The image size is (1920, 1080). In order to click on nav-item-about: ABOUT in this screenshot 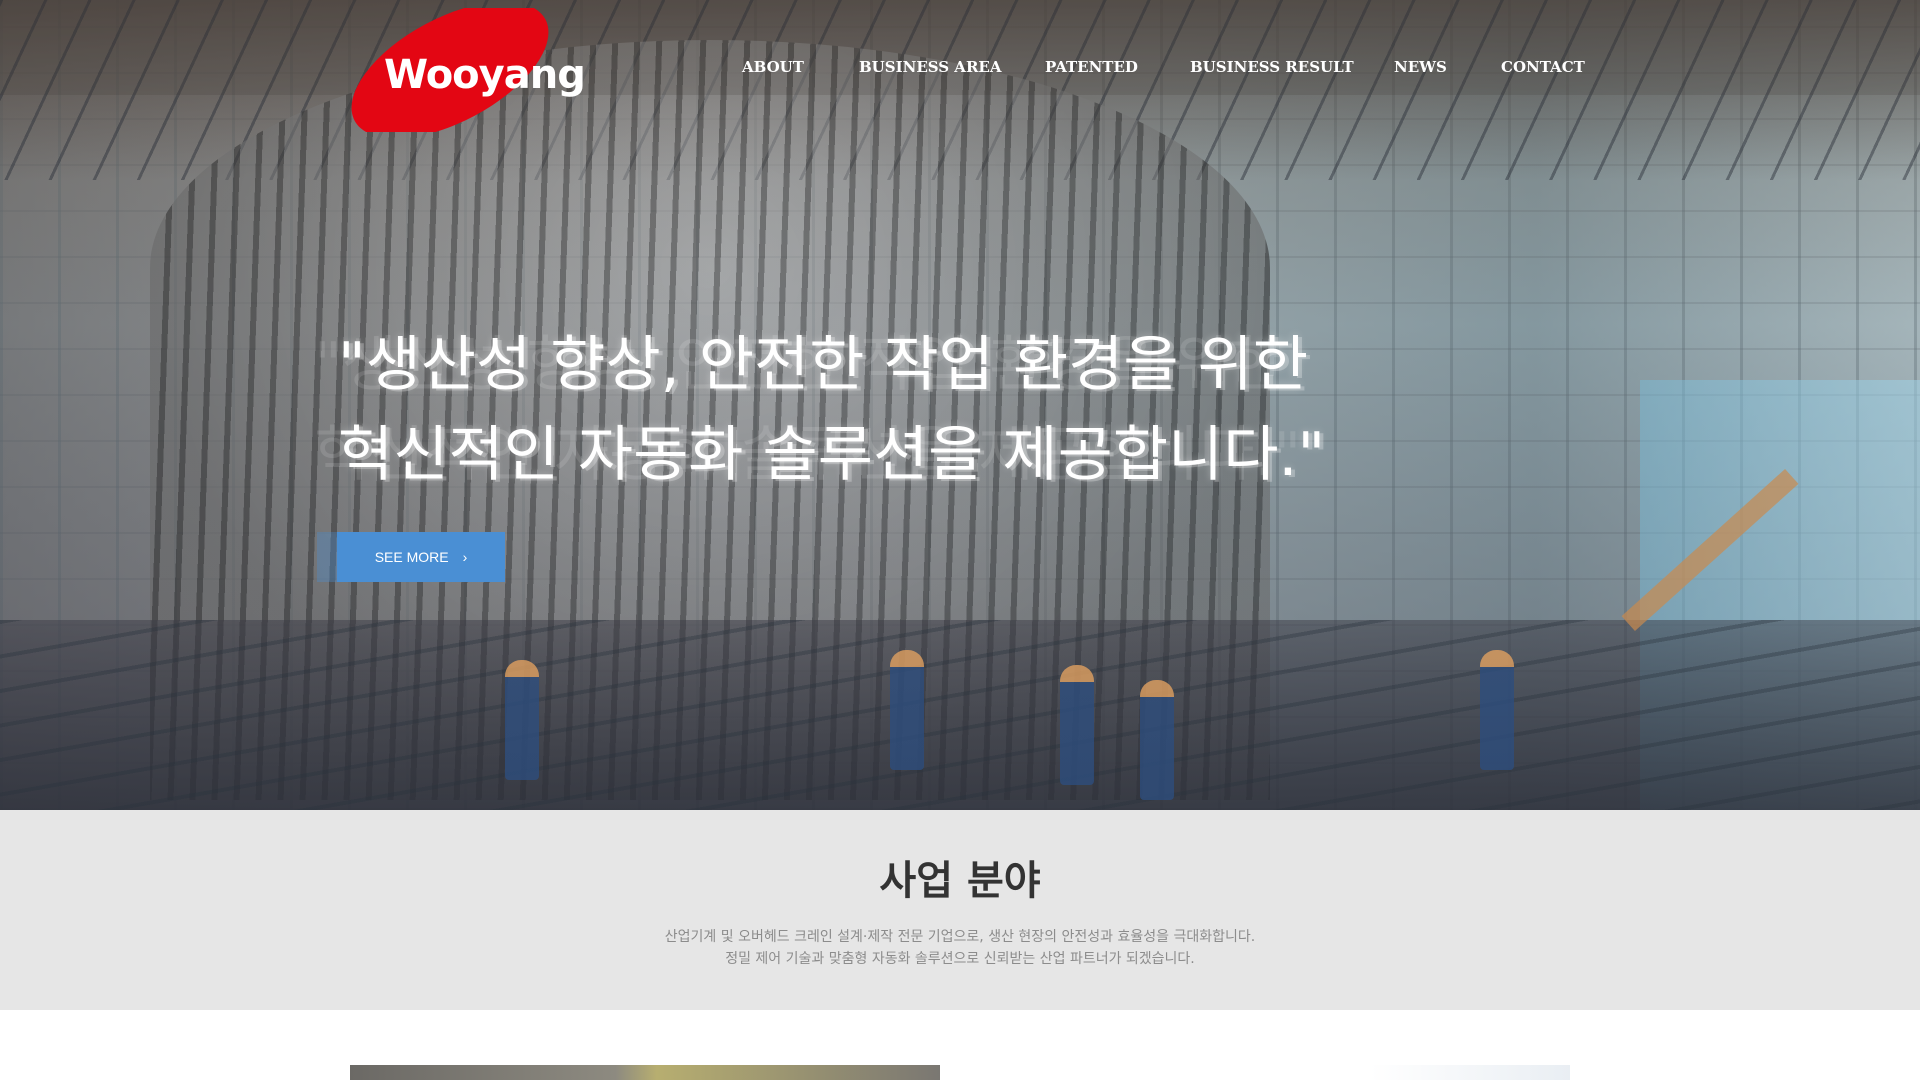, I will do `click(773, 67)`.